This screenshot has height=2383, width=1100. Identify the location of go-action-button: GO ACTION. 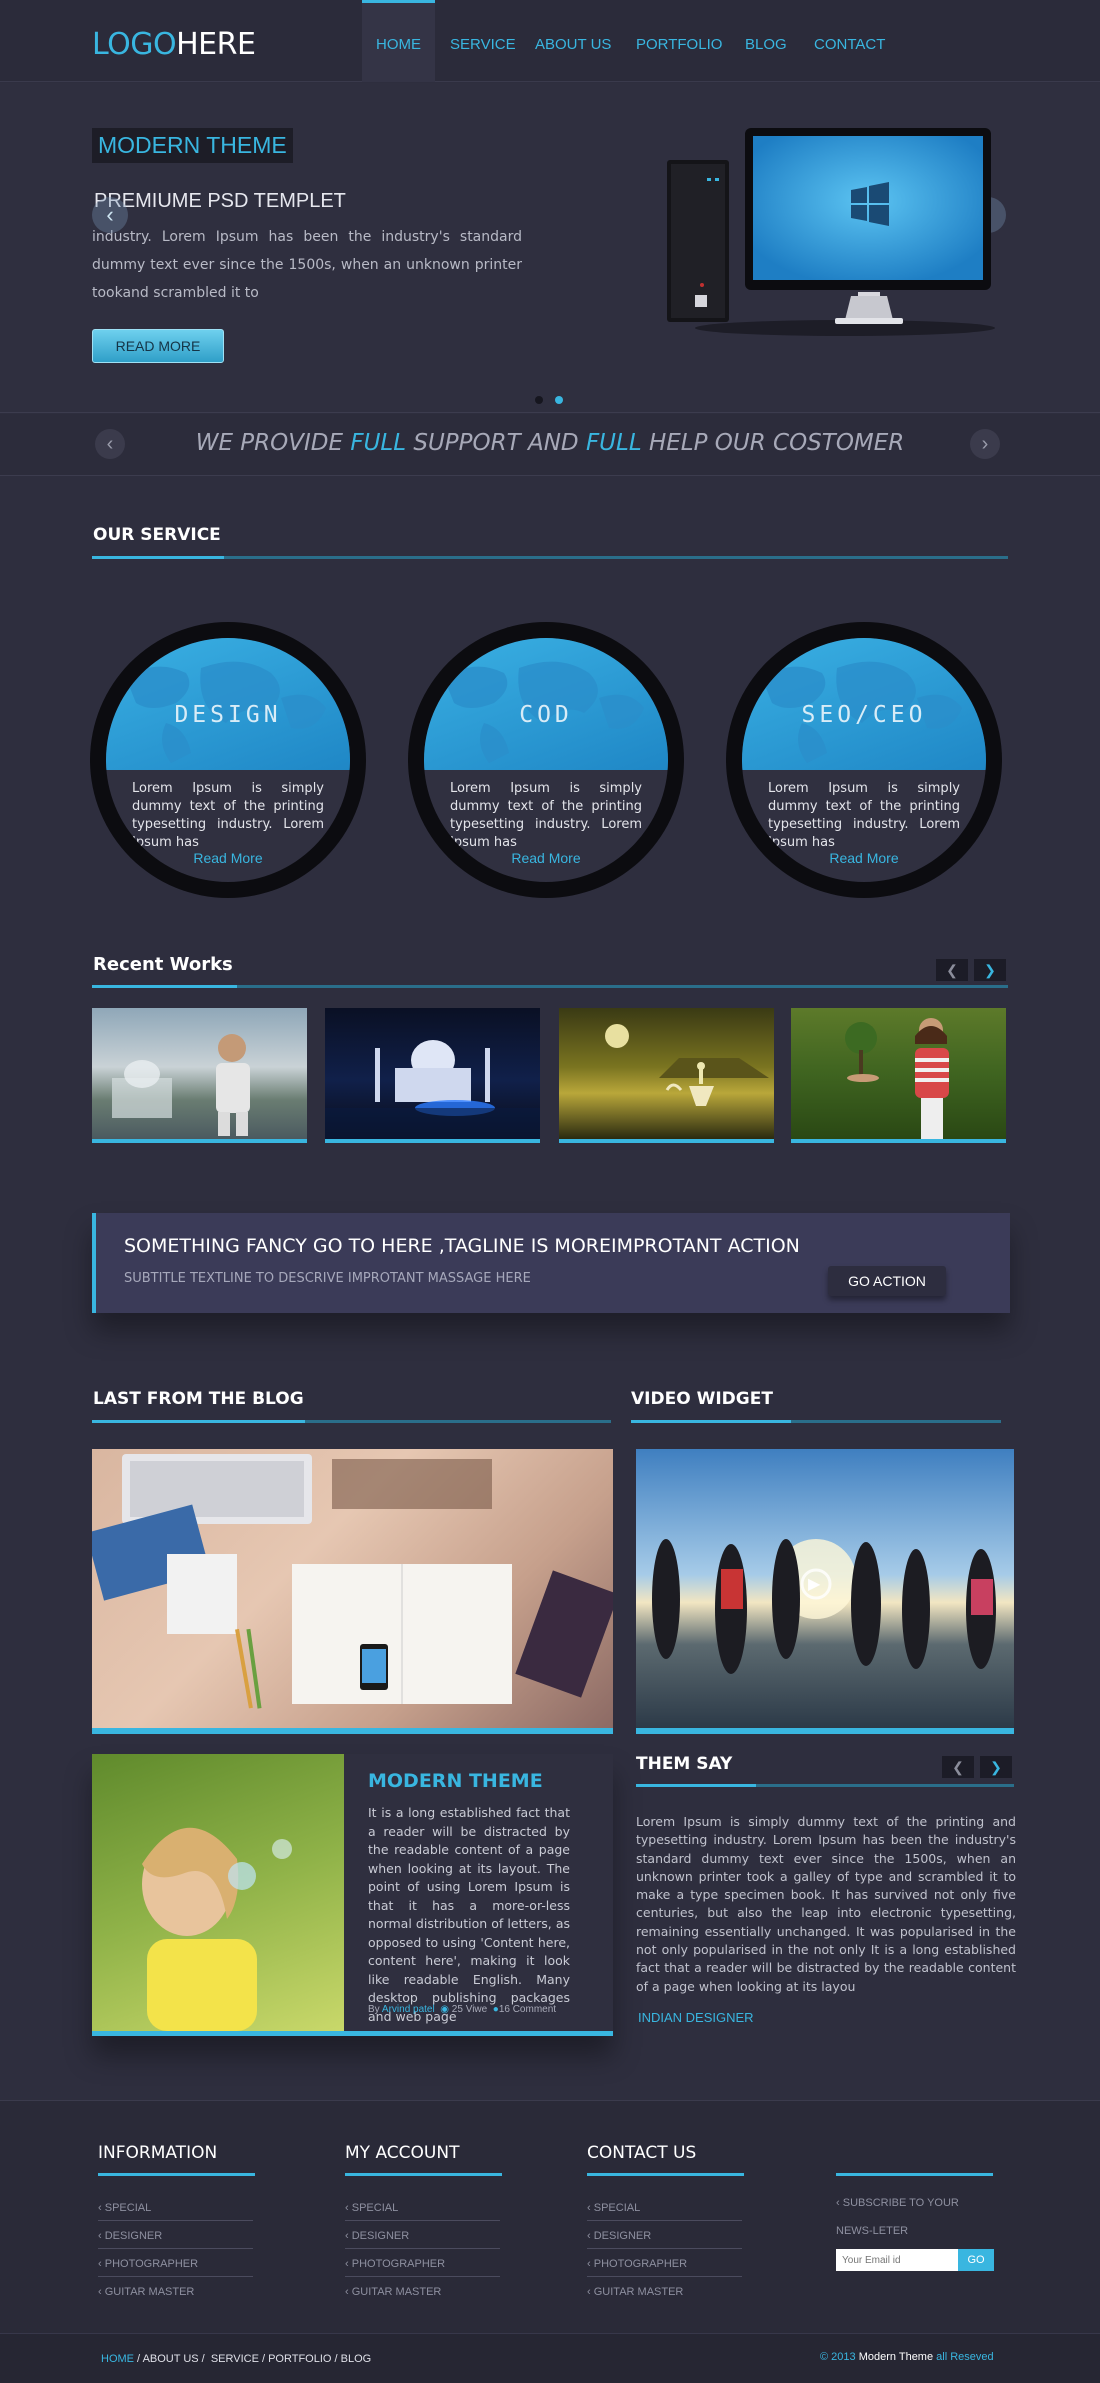
(887, 1281).